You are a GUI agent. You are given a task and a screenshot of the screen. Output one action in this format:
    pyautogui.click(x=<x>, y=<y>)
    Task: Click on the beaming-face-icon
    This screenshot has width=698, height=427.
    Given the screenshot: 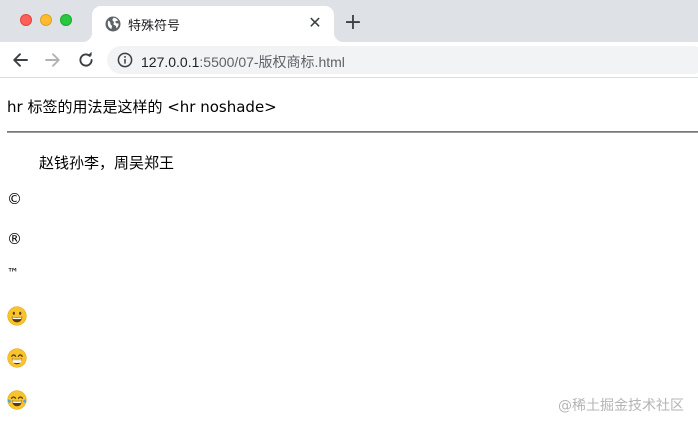 What is the action you would take?
    pyautogui.click(x=17, y=358)
    